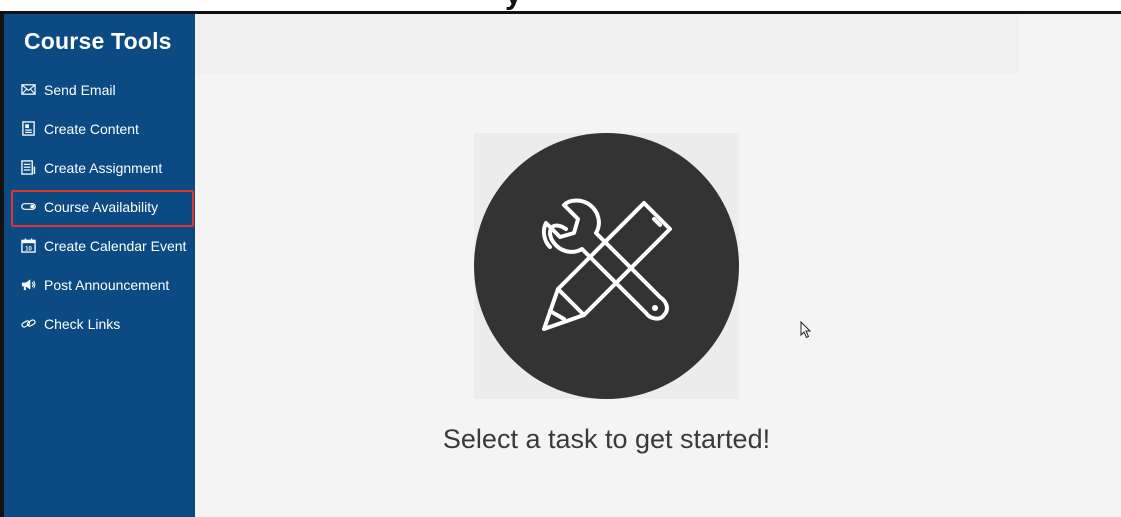 The height and width of the screenshot is (517, 1121). I want to click on tools-icon, so click(606, 266).